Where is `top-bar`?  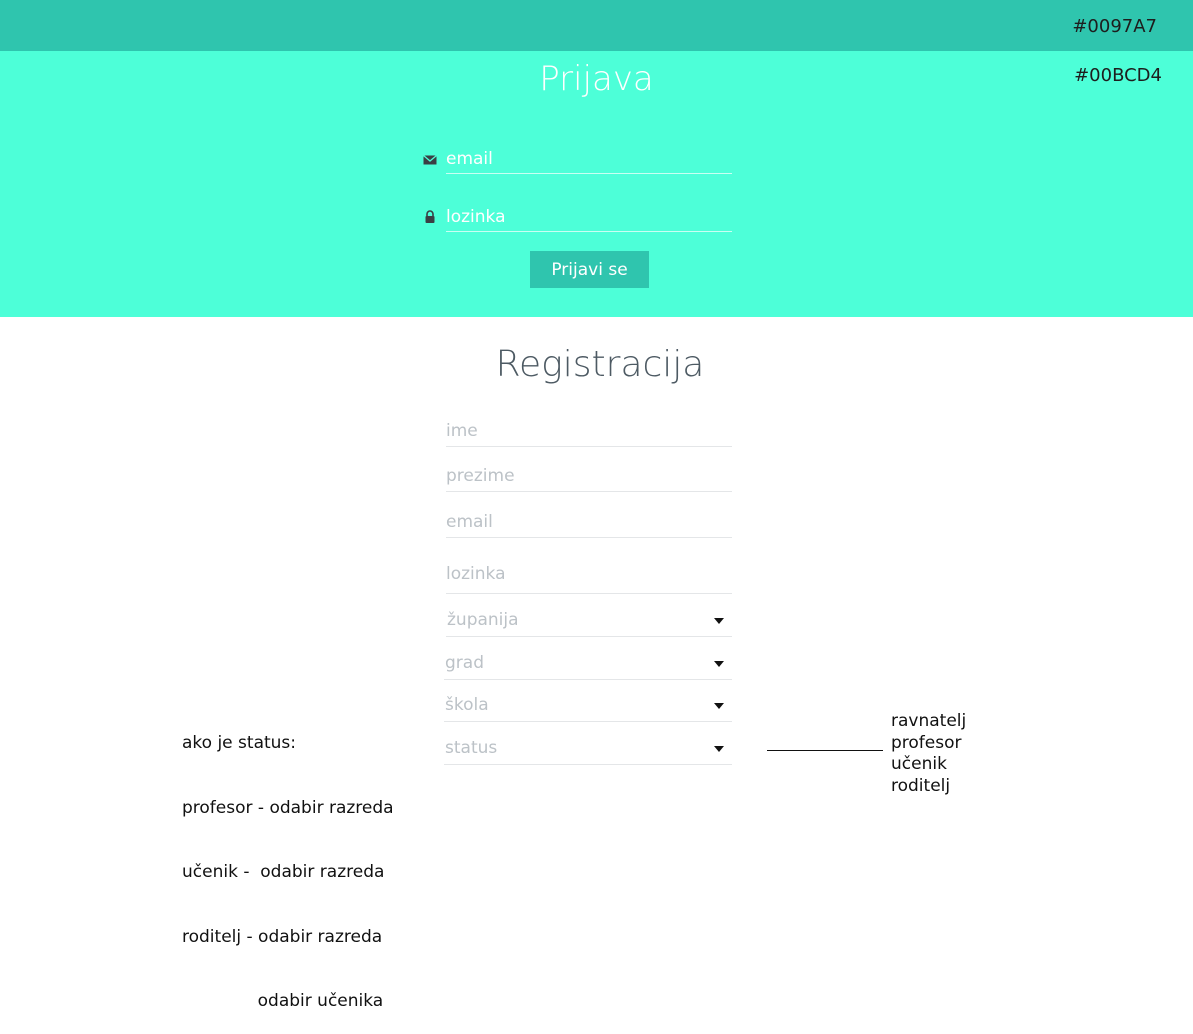 top-bar is located at coordinates (596, 25).